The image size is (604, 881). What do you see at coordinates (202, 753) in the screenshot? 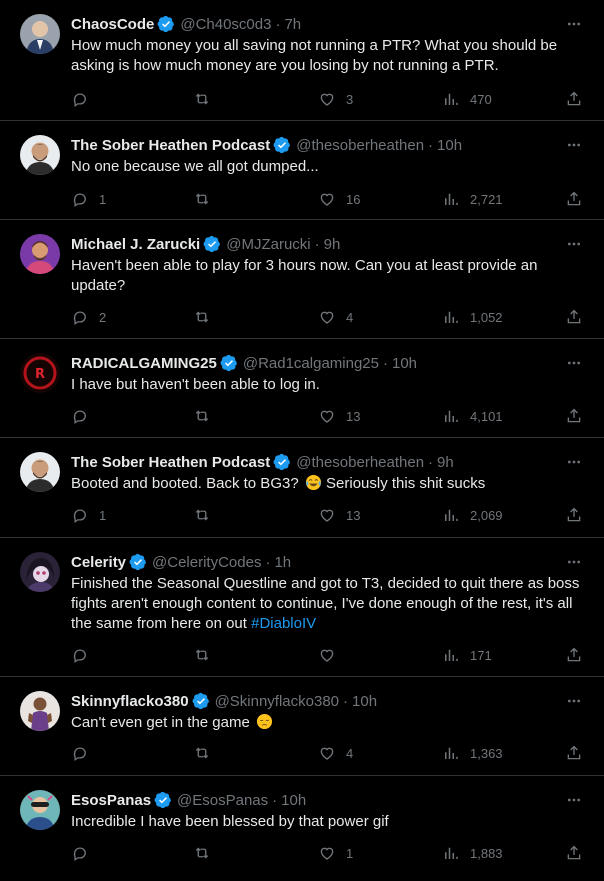
I see `retweet-icon` at bounding box center [202, 753].